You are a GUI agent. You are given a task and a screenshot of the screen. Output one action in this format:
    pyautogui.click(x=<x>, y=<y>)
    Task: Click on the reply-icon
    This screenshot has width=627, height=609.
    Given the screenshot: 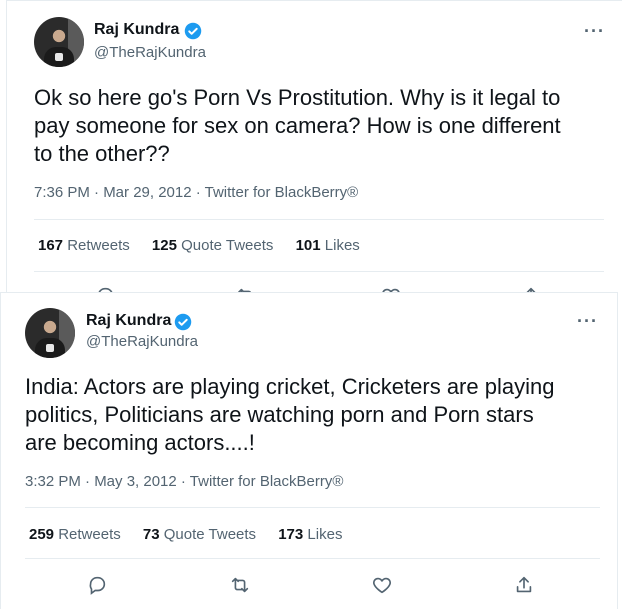 What is the action you would take?
    pyautogui.click(x=97, y=585)
    